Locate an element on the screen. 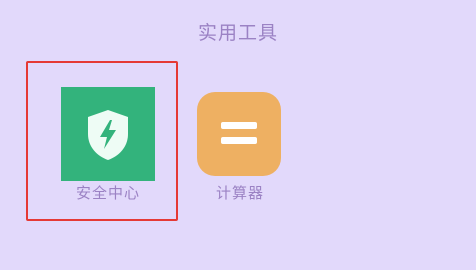 This screenshot has height=270, width=476. equals-icon is located at coordinates (239, 133).